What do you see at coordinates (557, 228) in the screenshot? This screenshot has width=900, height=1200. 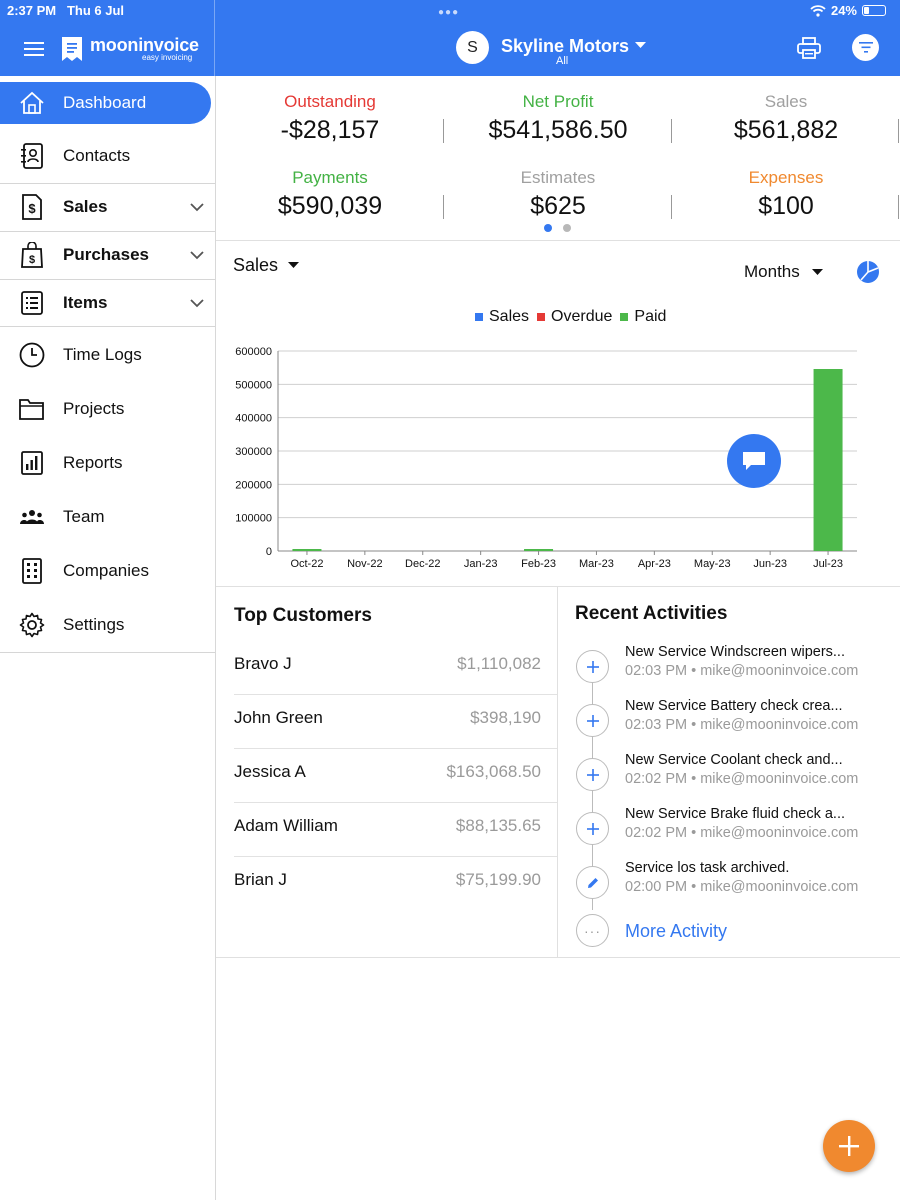 I see `page-indicator` at bounding box center [557, 228].